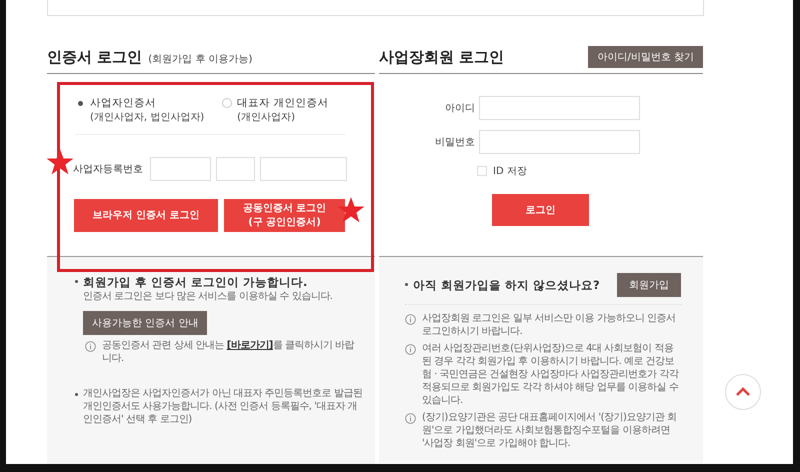 This screenshot has height=472, width=800. Describe the element at coordinates (283, 103) in the screenshot. I see `radio-label: 대표자 개인인증서` at that location.